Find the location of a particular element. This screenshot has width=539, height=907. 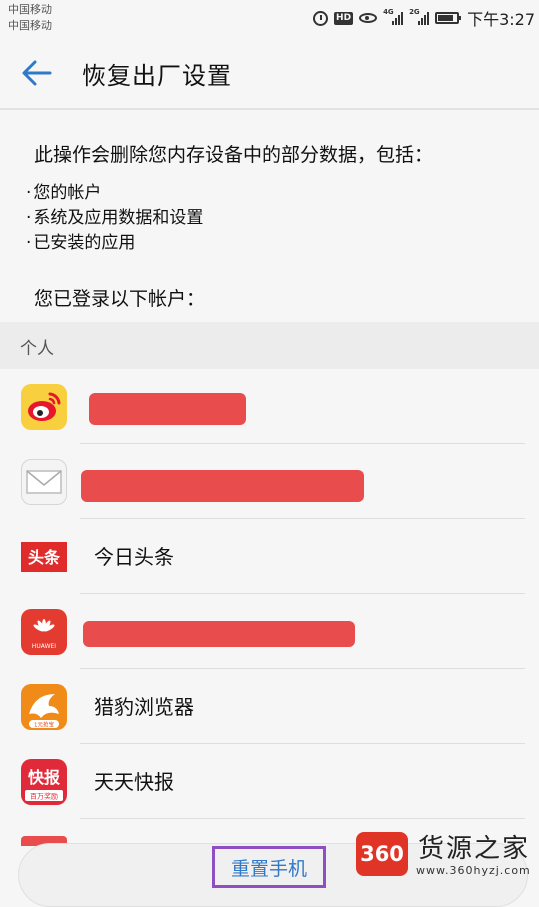

account-row-email is located at coordinates (269, 481).